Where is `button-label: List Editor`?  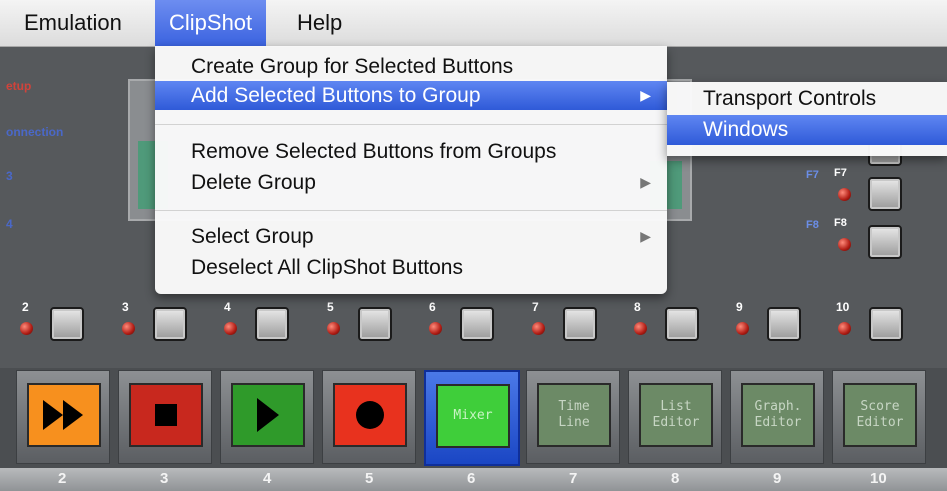
button-label: List Editor is located at coordinates (676, 414).